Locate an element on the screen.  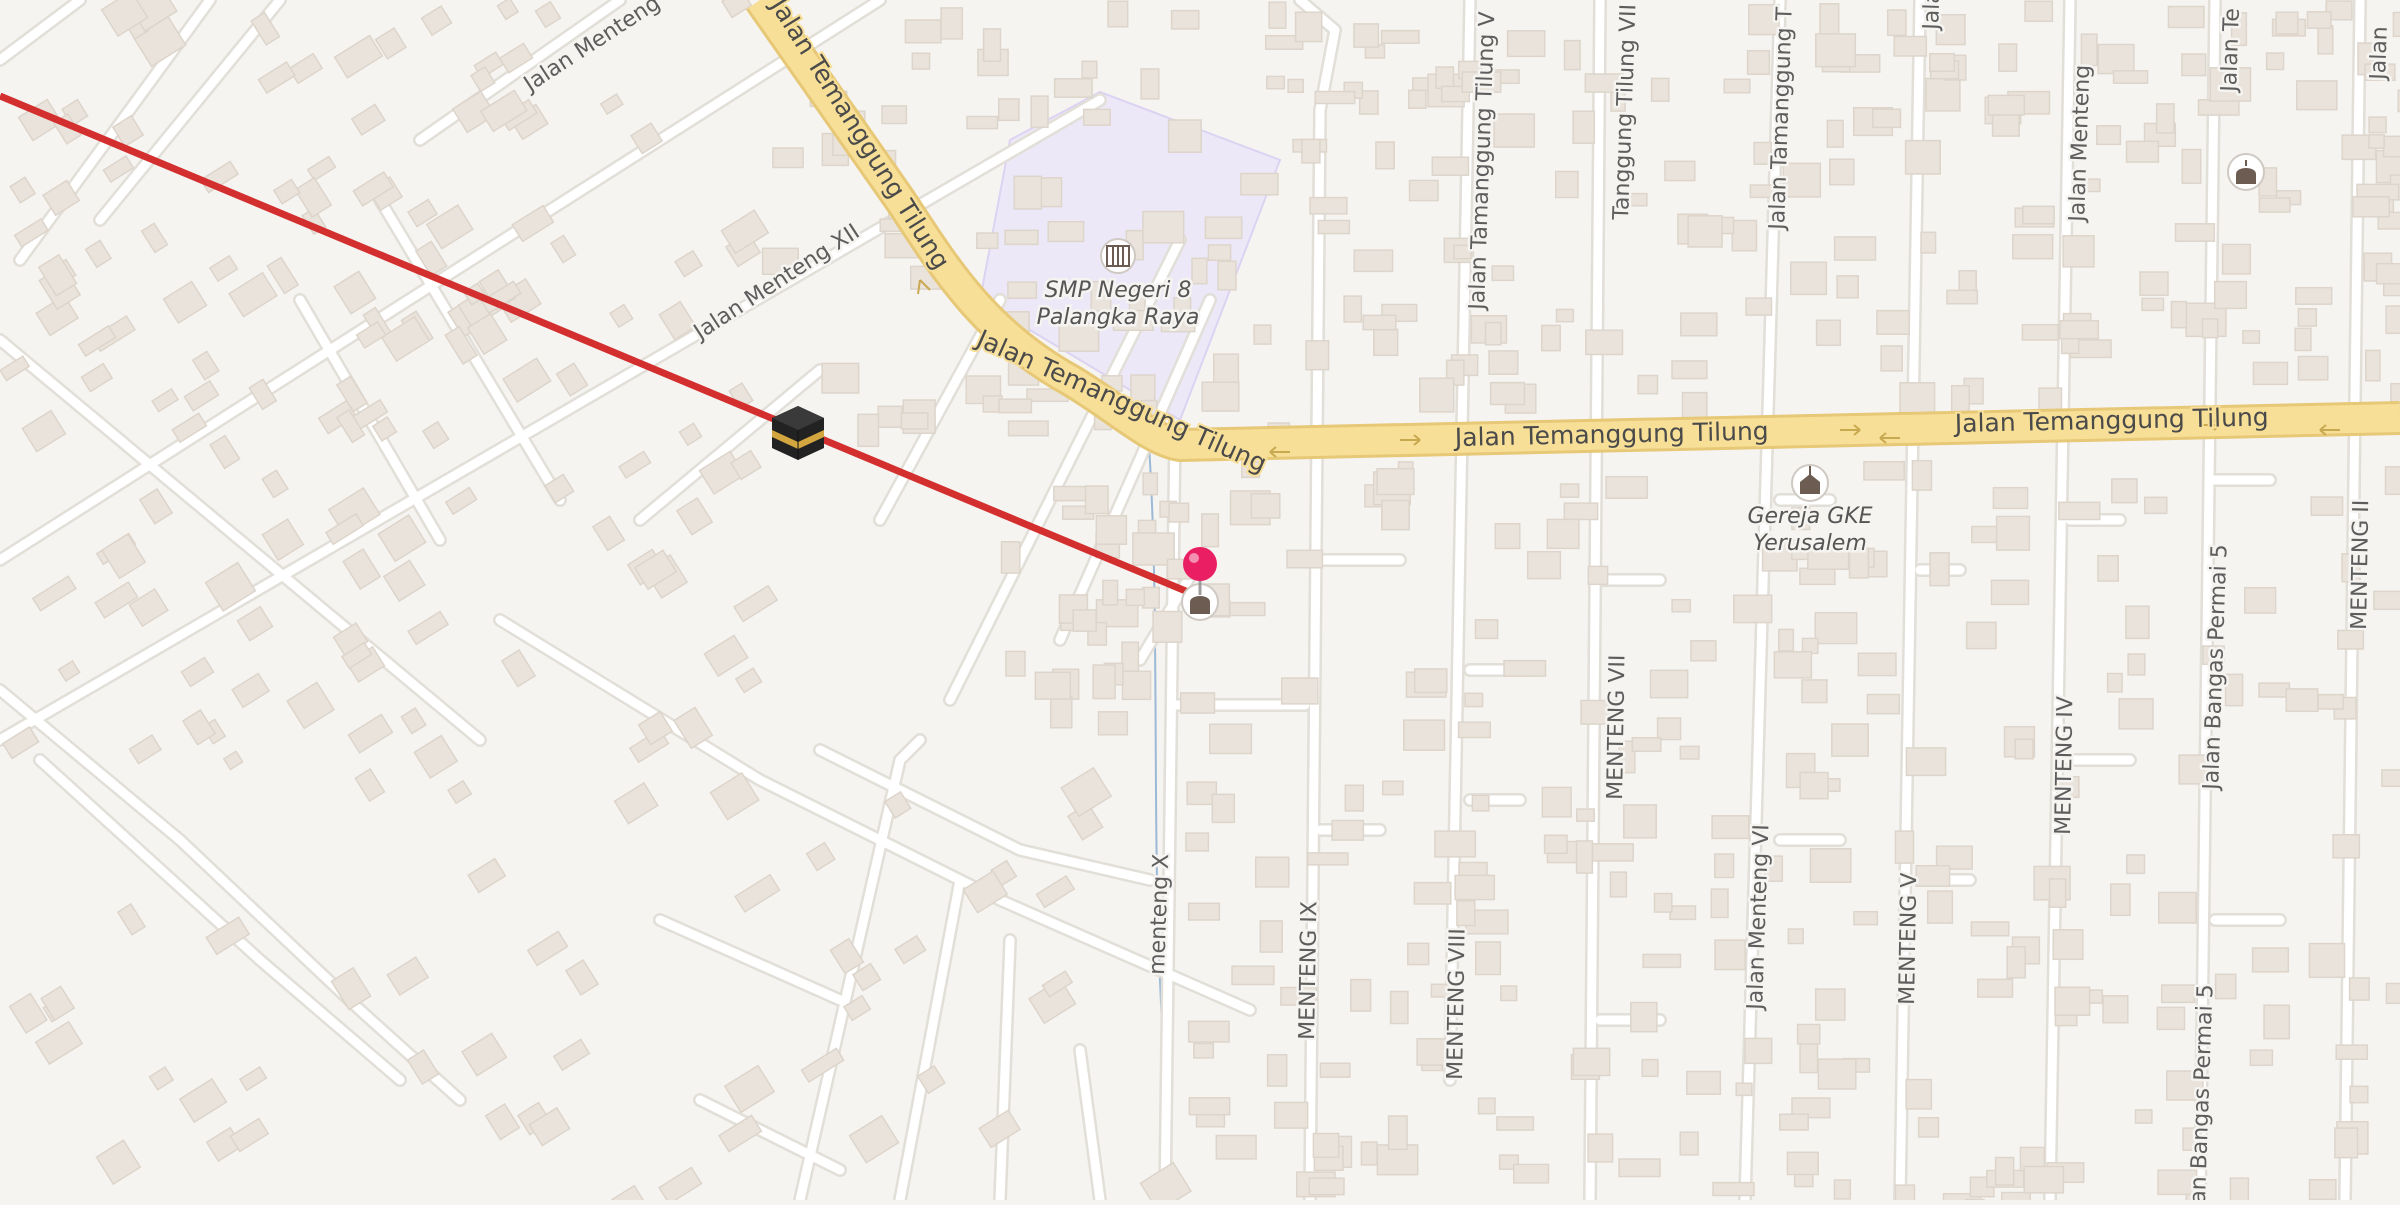
church-name-line1: Gereja GKE is located at coordinates (1809, 516).